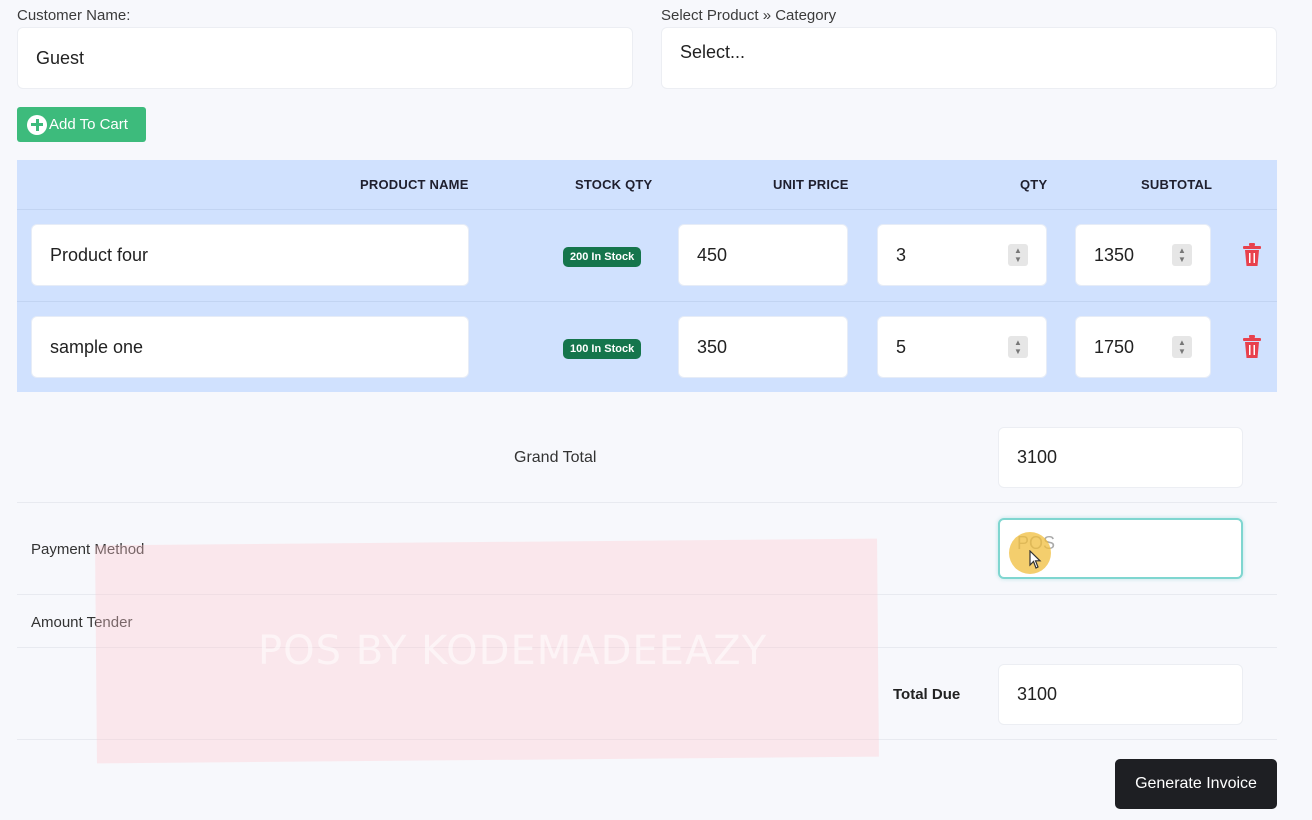 The height and width of the screenshot is (820, 1312). Describe the element at coordinates (962, 347) in the screenshot. I see `row-2-qty-input: 5 ▲ ▼` at that location.